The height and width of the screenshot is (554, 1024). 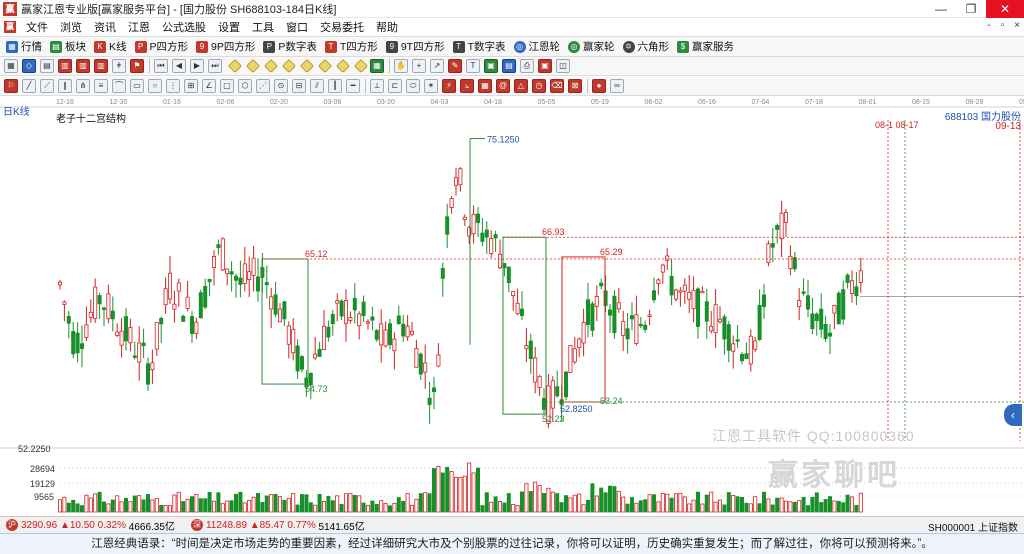 I want to click on angle-icon: ∠, so click(x=209, y=86).